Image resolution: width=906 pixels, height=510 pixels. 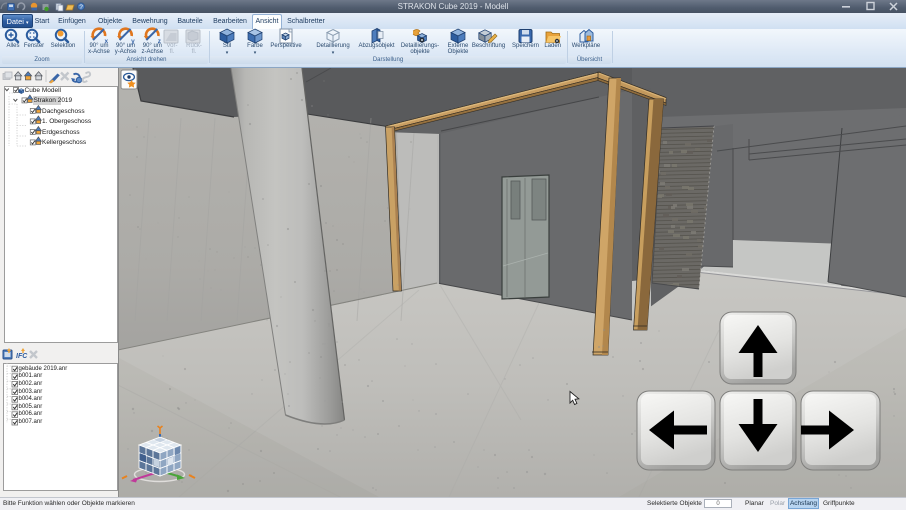 What do you see at coordinates (107, 41) in the screenshot?
I see `svg-text: x` at bounding box center [107, 41].